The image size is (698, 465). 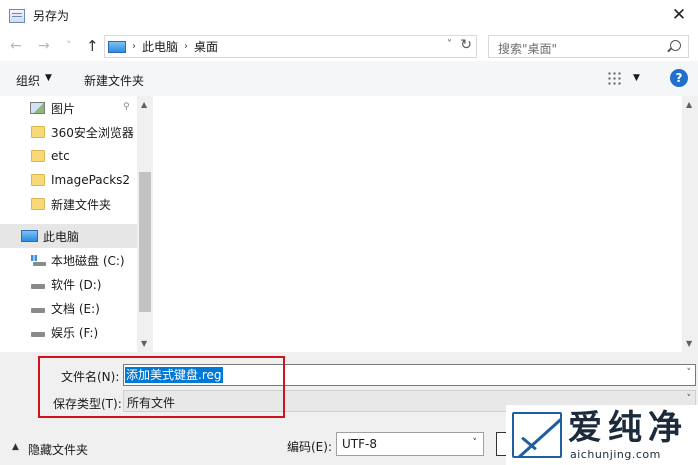 What do you see at coordinates (160, 46) in the screenshot?
I see `breadcrumb-this-pc: 此电脑` at bounding box center [160, 46].